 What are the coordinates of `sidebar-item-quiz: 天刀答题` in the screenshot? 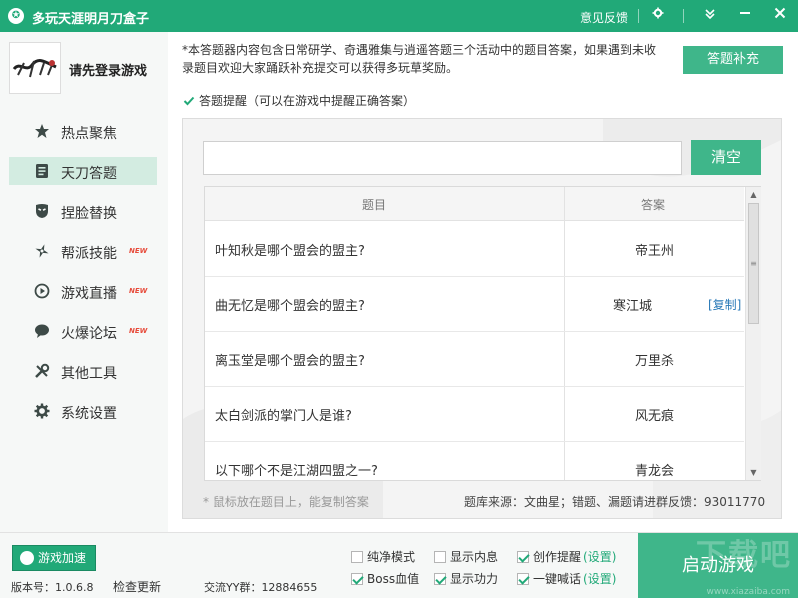 It's located at (83, 171).